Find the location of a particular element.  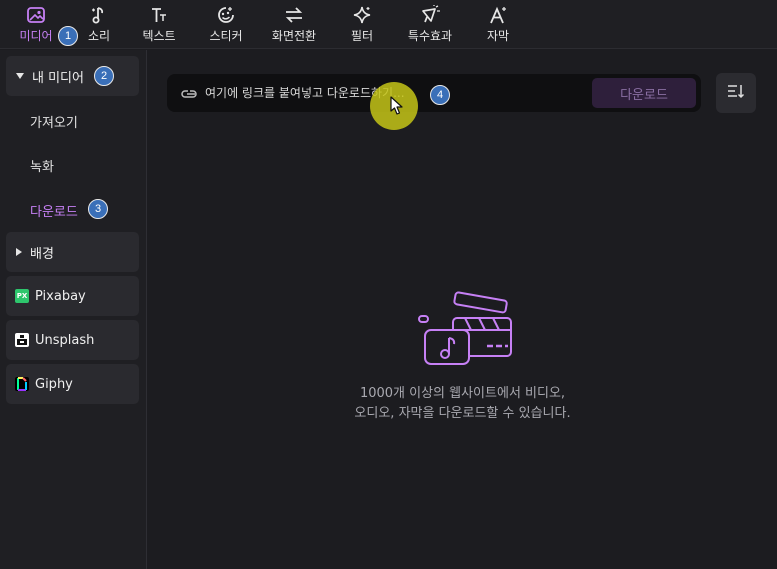

sidebar-item-record: 녹화 is located at coordinates (42, 165).